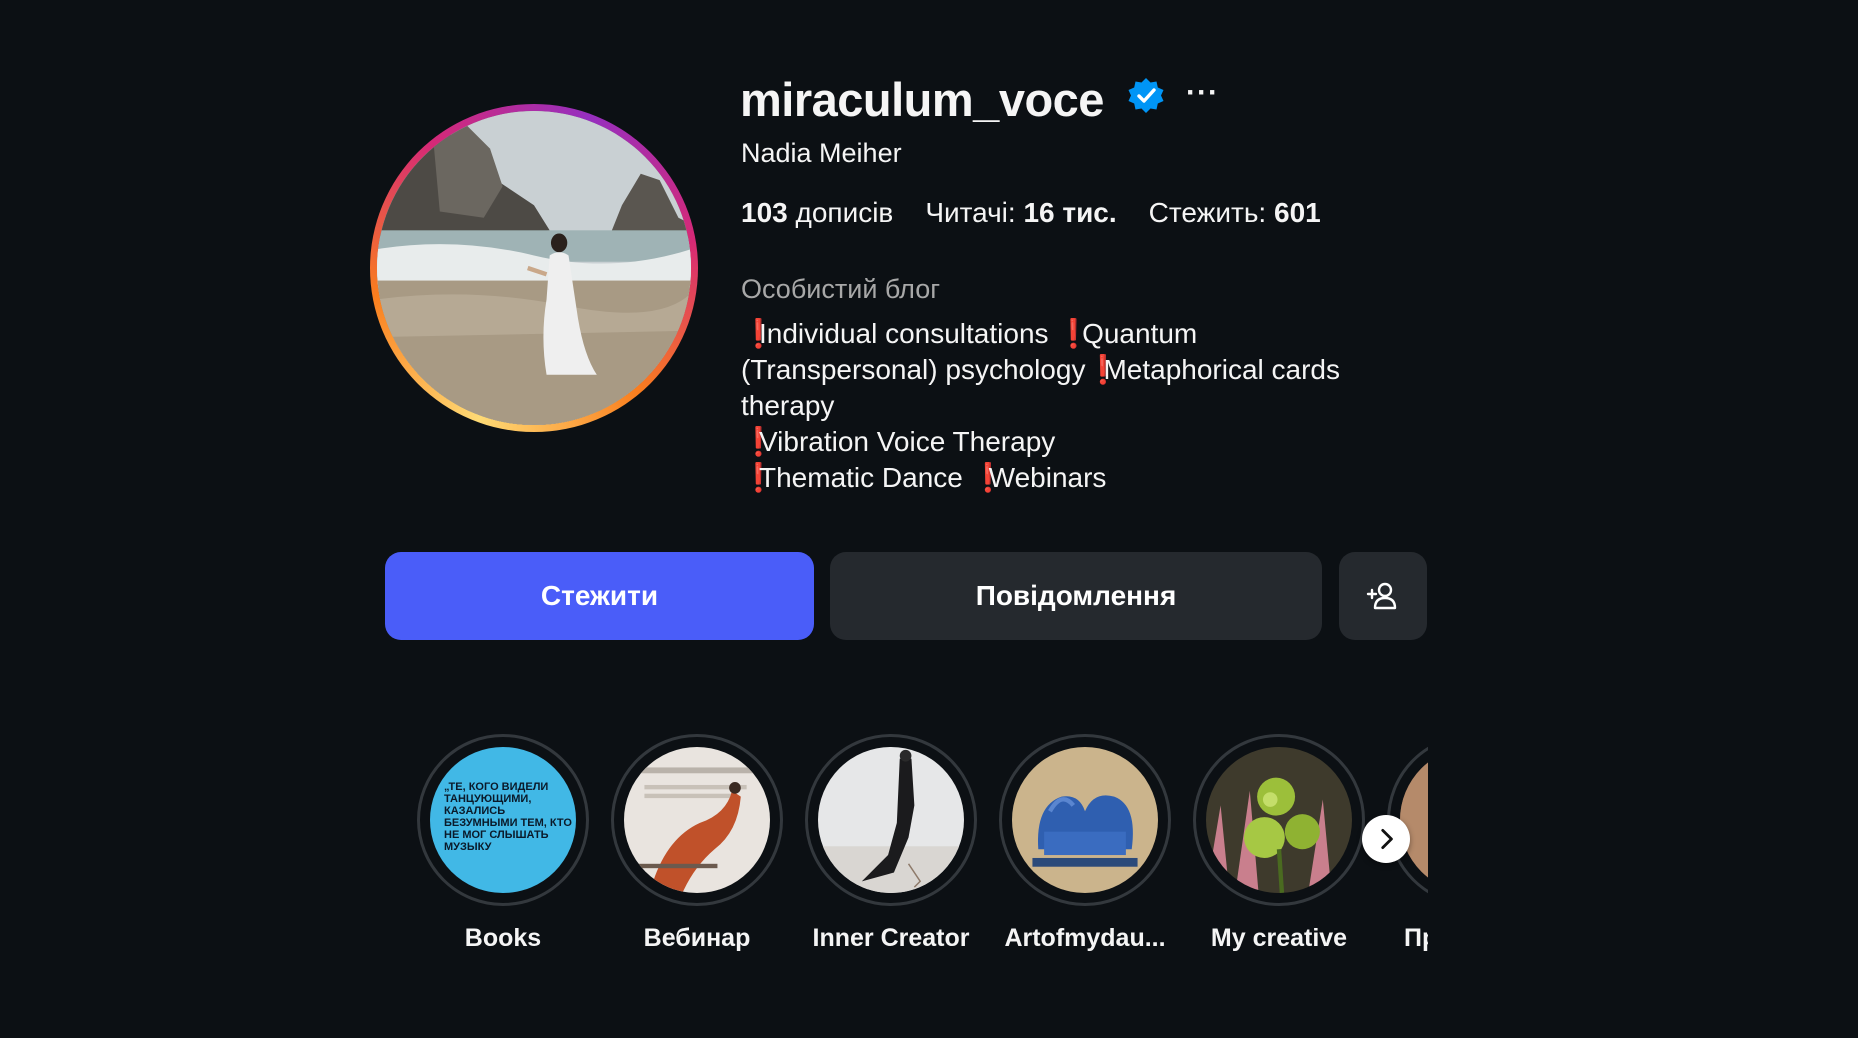 The width and height of the screenshot is (1858, 1038). What do you see at coordinates (891, 938) in the screenshot?
I see `highlight-label: Inner Creator` at bounding box center [891, 938].